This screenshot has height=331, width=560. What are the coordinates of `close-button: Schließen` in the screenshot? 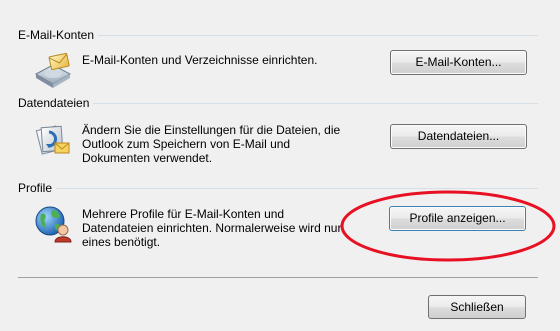 It's located at (477, 307).